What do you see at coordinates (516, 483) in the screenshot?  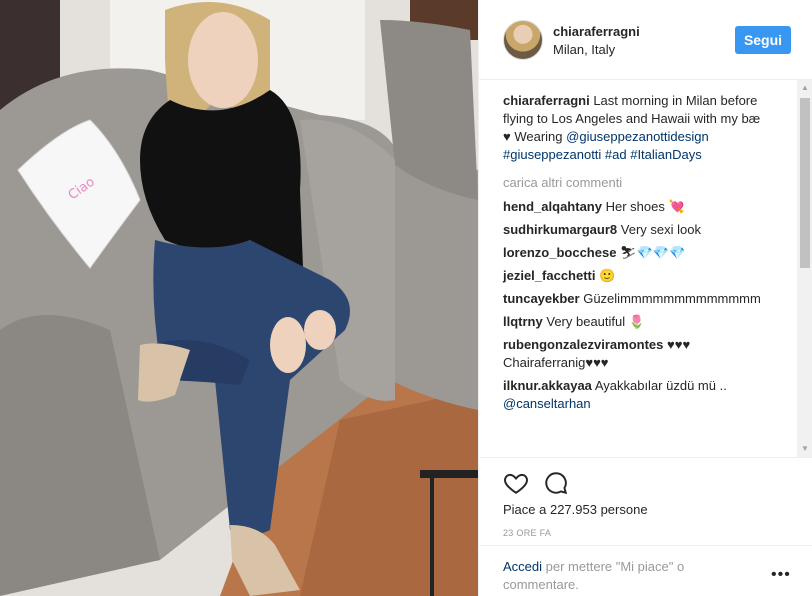 I see `heart-icon` at bounding box center [516, 483].